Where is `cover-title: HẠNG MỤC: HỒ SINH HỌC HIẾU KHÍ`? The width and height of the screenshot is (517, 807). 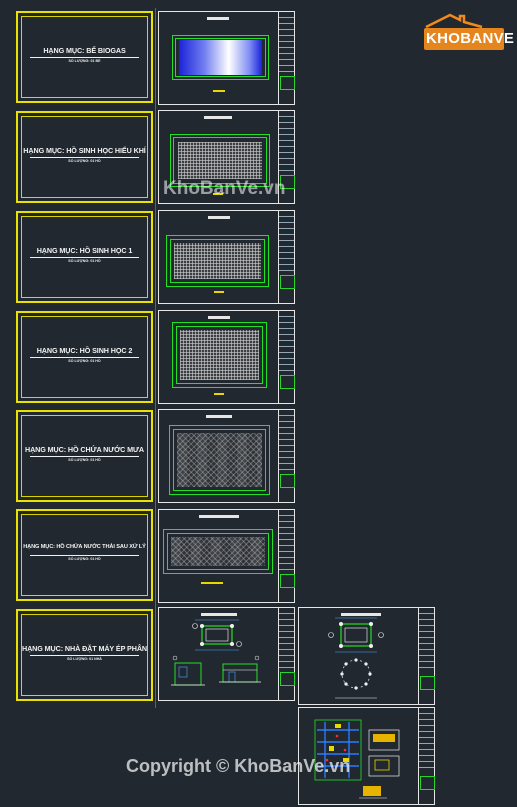
cover-title: HẠNG MỤC: HỒ SINH HỌC HIẾU KHÍ is located at coordinates (84, 150).